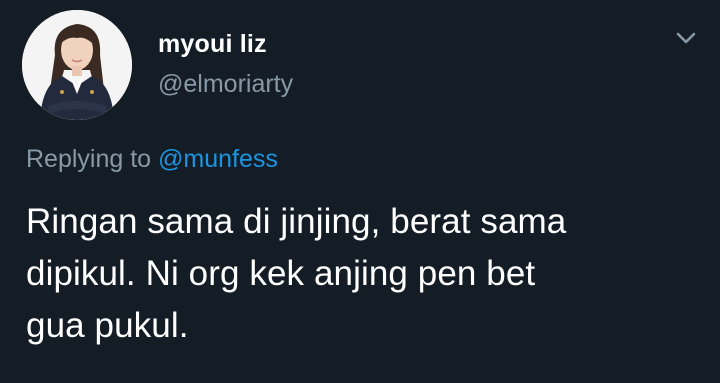  I want to click on reply-mention-link: @munfess, so click(218, 159).